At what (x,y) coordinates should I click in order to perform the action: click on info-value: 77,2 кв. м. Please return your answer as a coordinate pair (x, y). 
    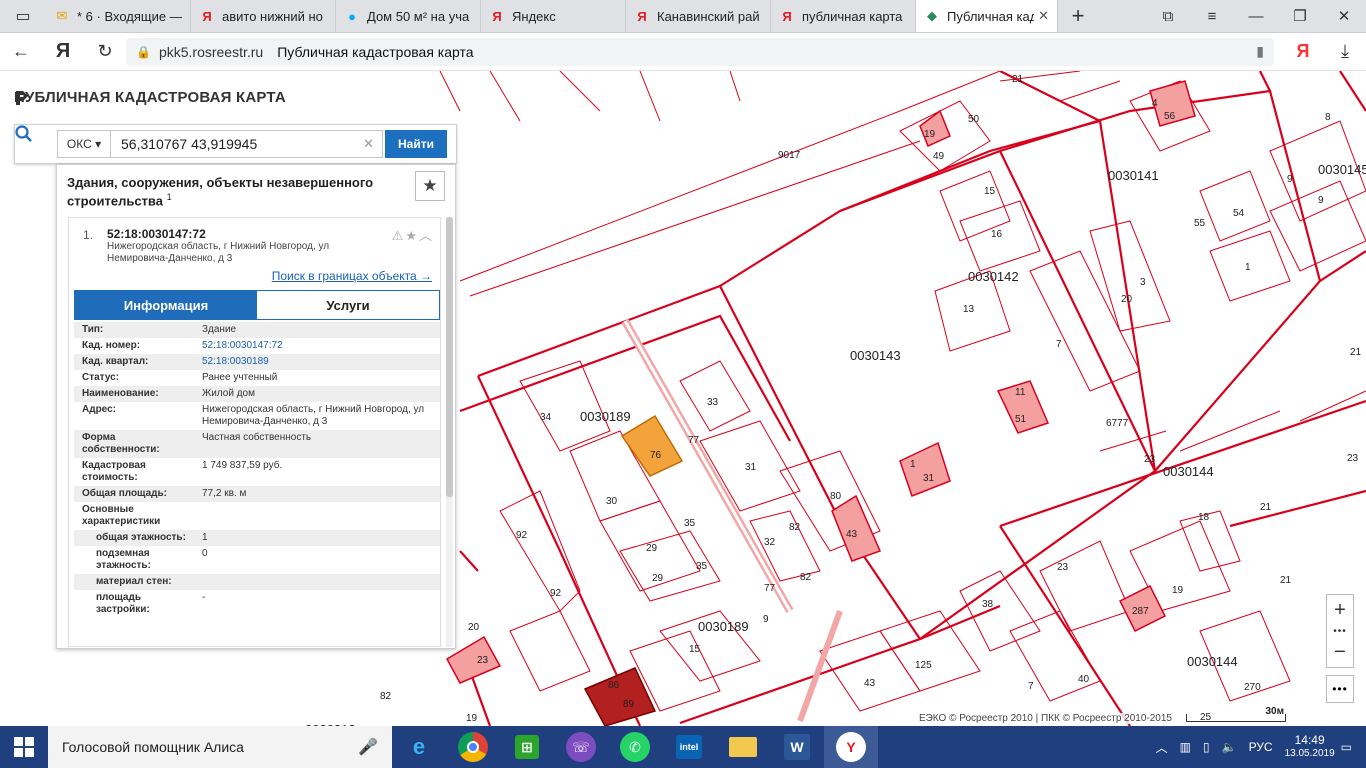
    Looking at the image, I should click on (224, 493).